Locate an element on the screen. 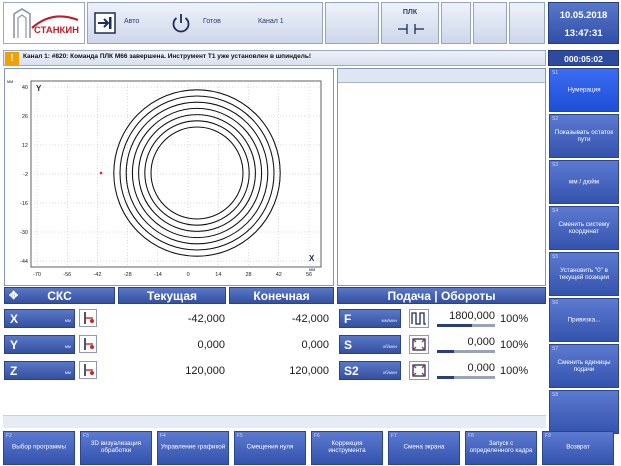 Image resolution: width=621 pixels, height=466 pixels. power-icon is located at coordinates (181, 23).